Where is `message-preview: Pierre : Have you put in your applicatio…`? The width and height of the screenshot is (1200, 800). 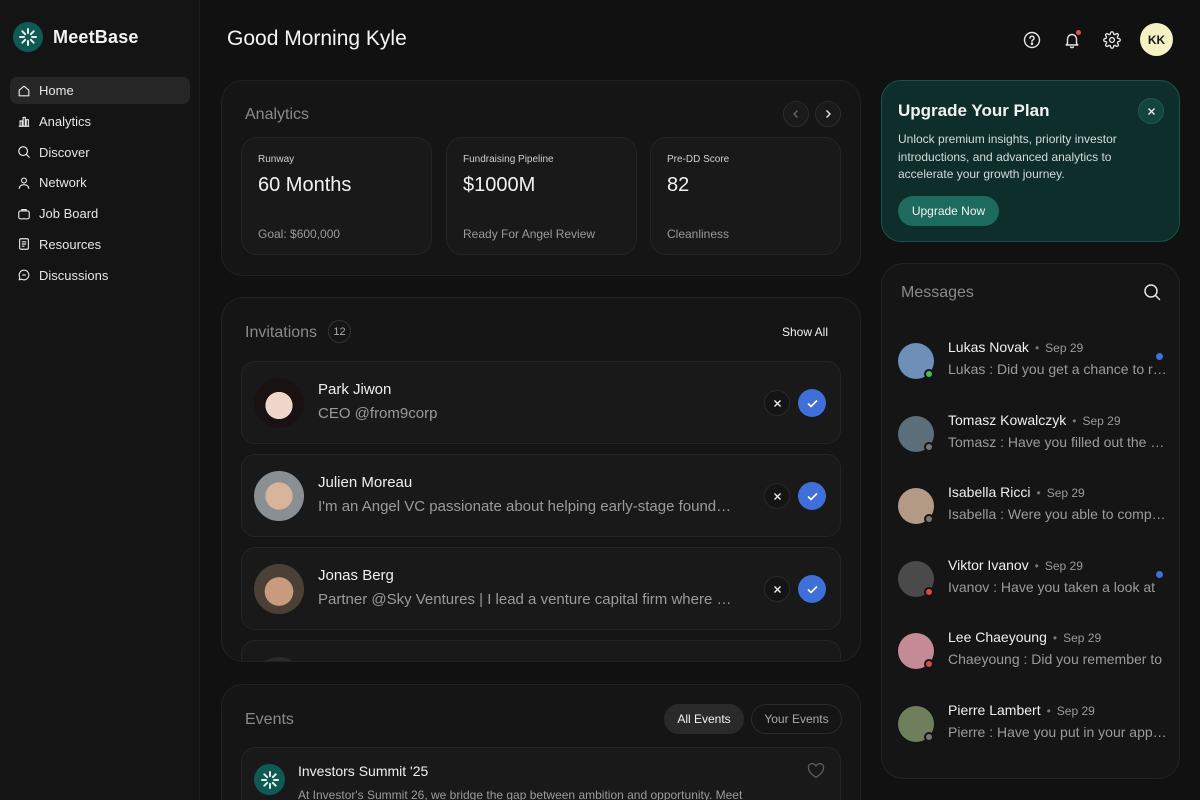 message-preview: Pierre : Have you put in your applicatio… is located at coordinates (1058, 732).